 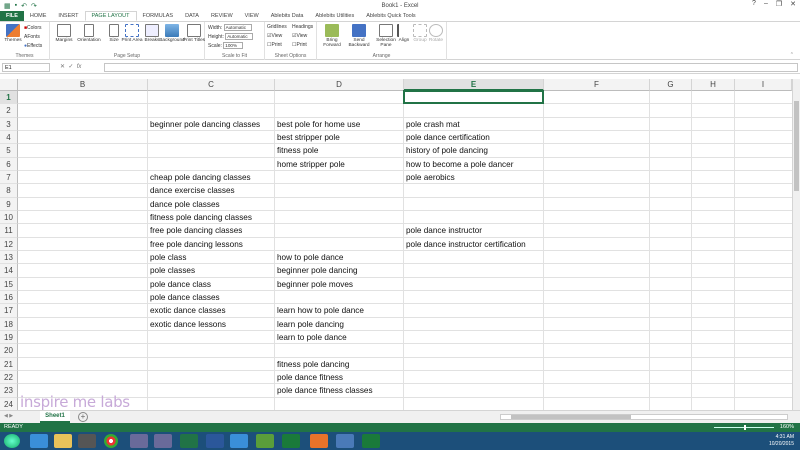 I want to click on headings-view-checkbox: ☑View, so click(x=299, y=36).